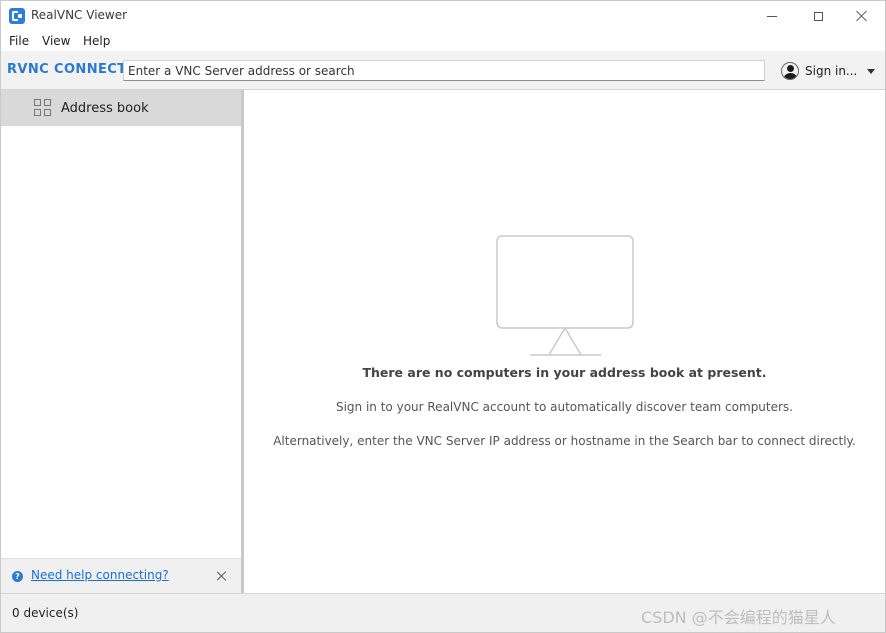 This screenshot has width=886, height=633. I want to click on chevron-down-icon, so click(871, 71).